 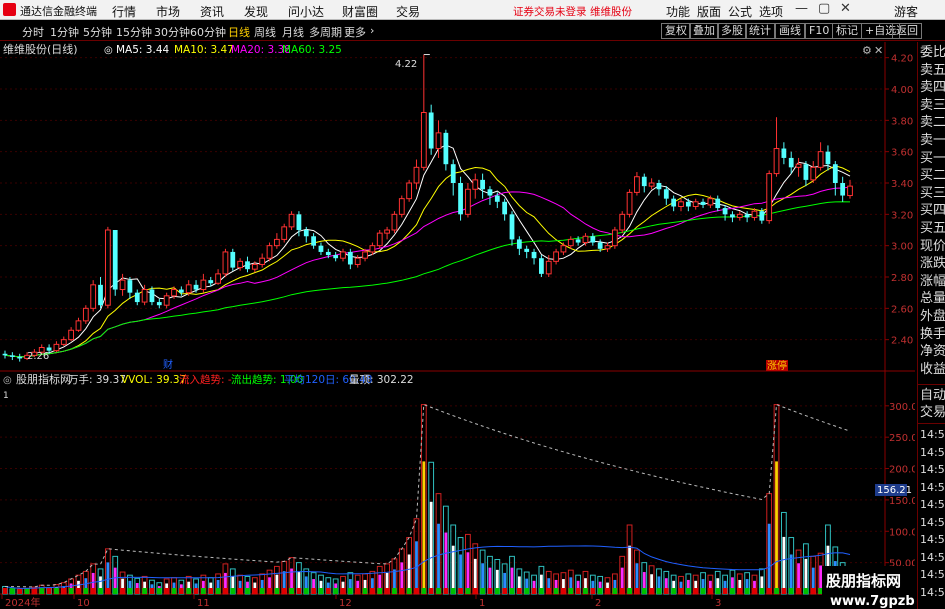 I want to click on more-arrow-icon: ›, so click(x=372, y=30).